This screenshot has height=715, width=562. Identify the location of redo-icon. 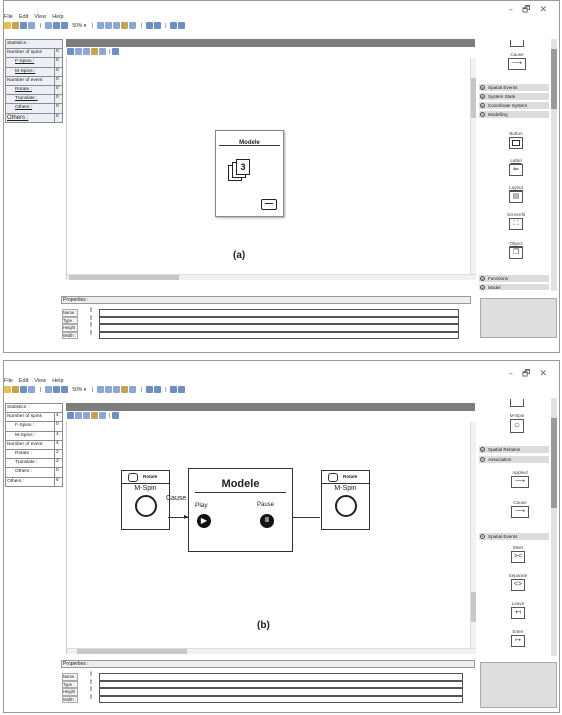
(182, 389).